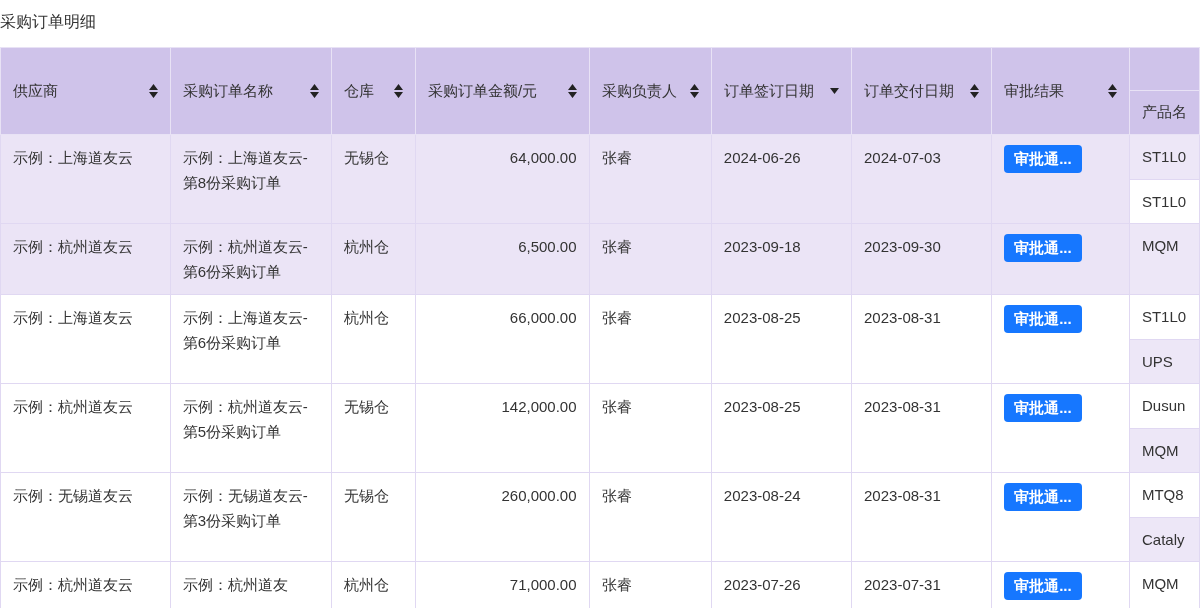 The height and width of the screenshot is (608, 1200). I want to click on table-cell: 2023-08-24, so click(781, 517).